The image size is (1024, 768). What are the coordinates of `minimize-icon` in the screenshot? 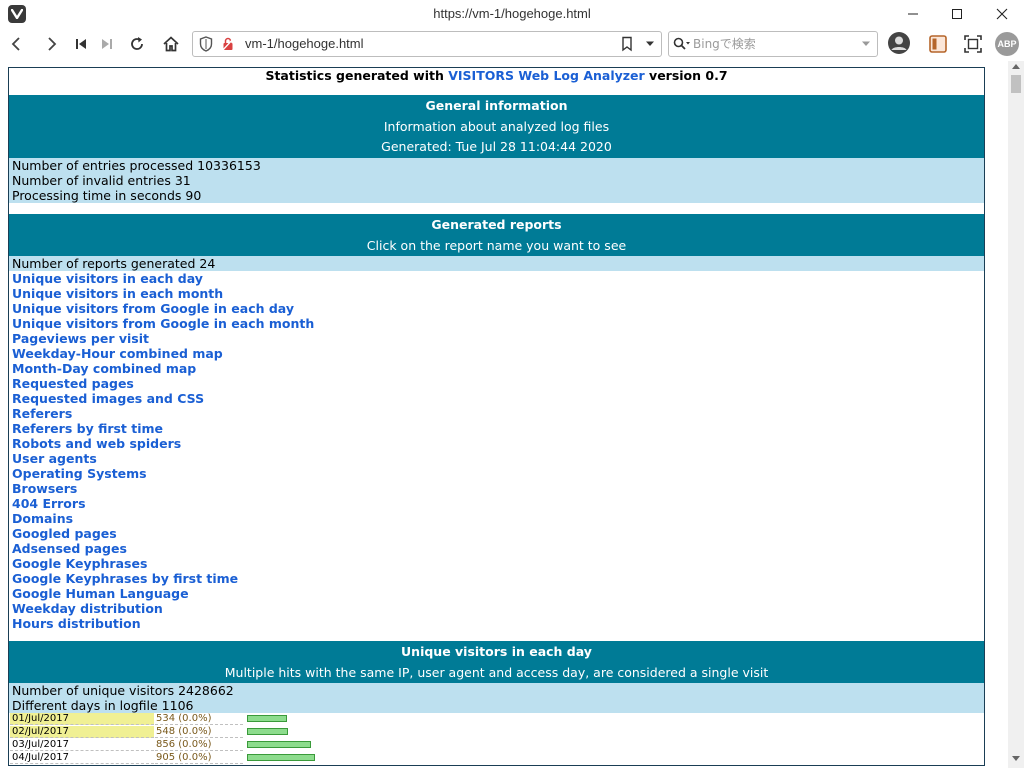 It's located at (913, 14).